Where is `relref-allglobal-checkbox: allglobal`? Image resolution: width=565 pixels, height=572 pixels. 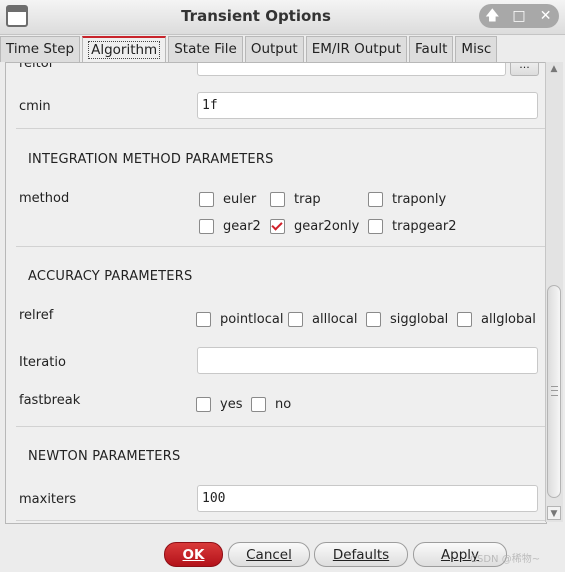 relref-allglobal-checkbox: allglobal is located at coordinates (496, 319).